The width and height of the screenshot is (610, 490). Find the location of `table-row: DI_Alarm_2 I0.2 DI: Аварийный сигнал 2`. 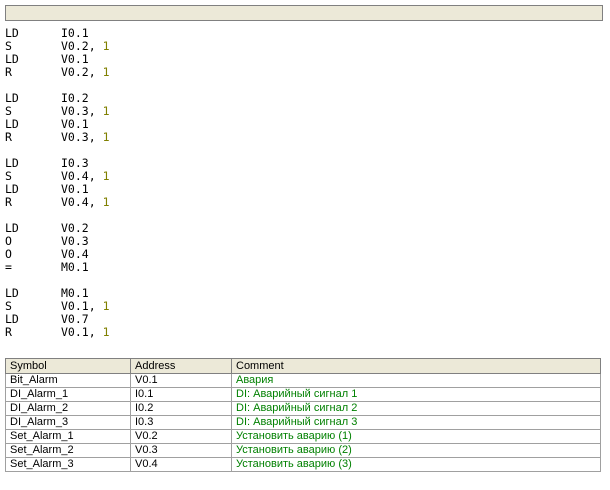

table-row: DI_Alarm_2 I0.2 DI: Аварийный сигнал 2 is located at coordinates (303, 408).